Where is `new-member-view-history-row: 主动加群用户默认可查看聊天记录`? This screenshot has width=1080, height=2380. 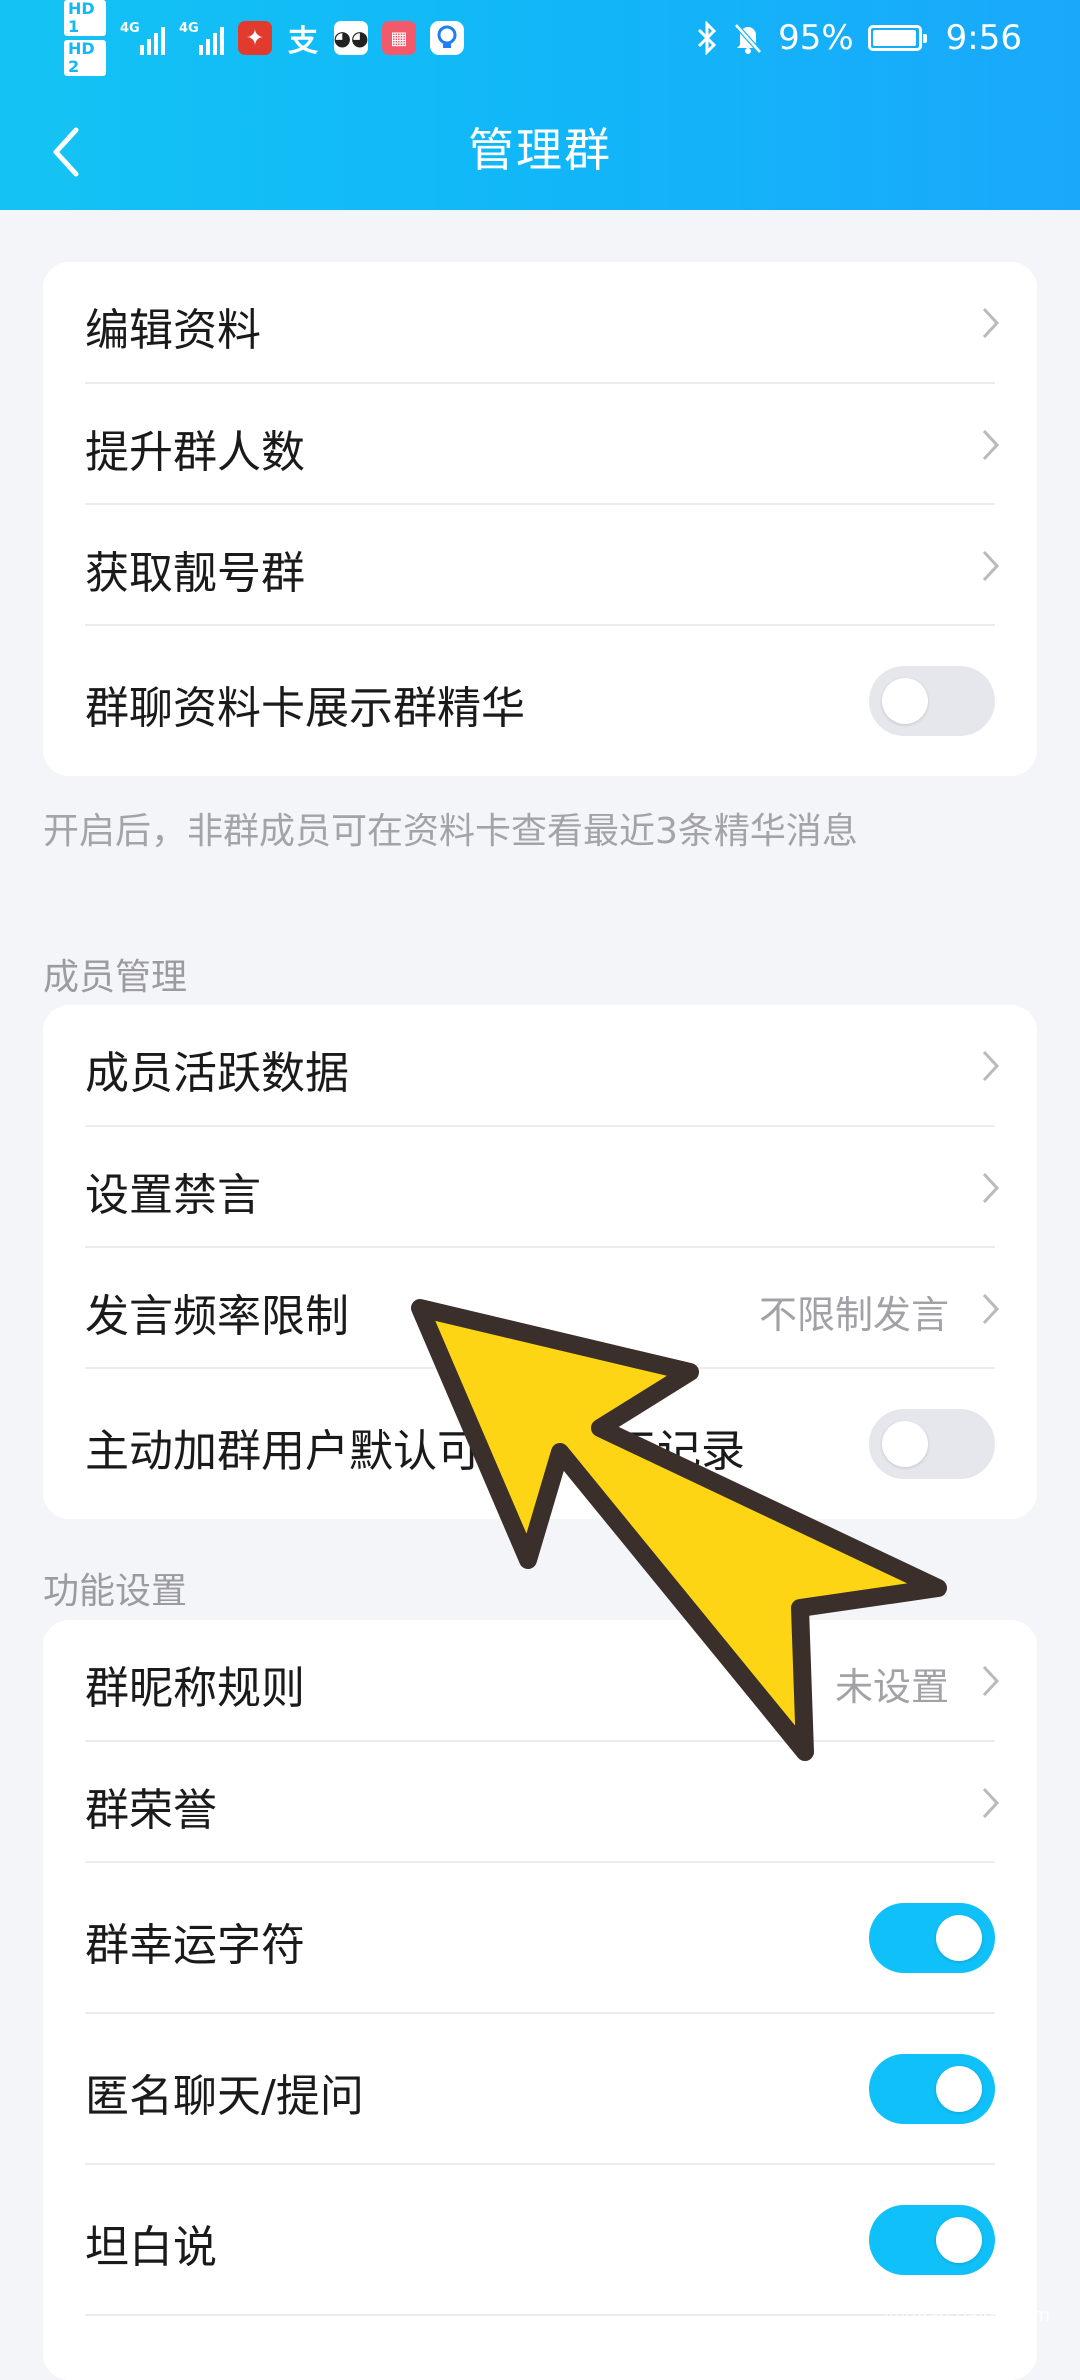
new-member-view-history-row: 主动加群用户默认可查看聊天记录 is located at coordinates (540, 1444).